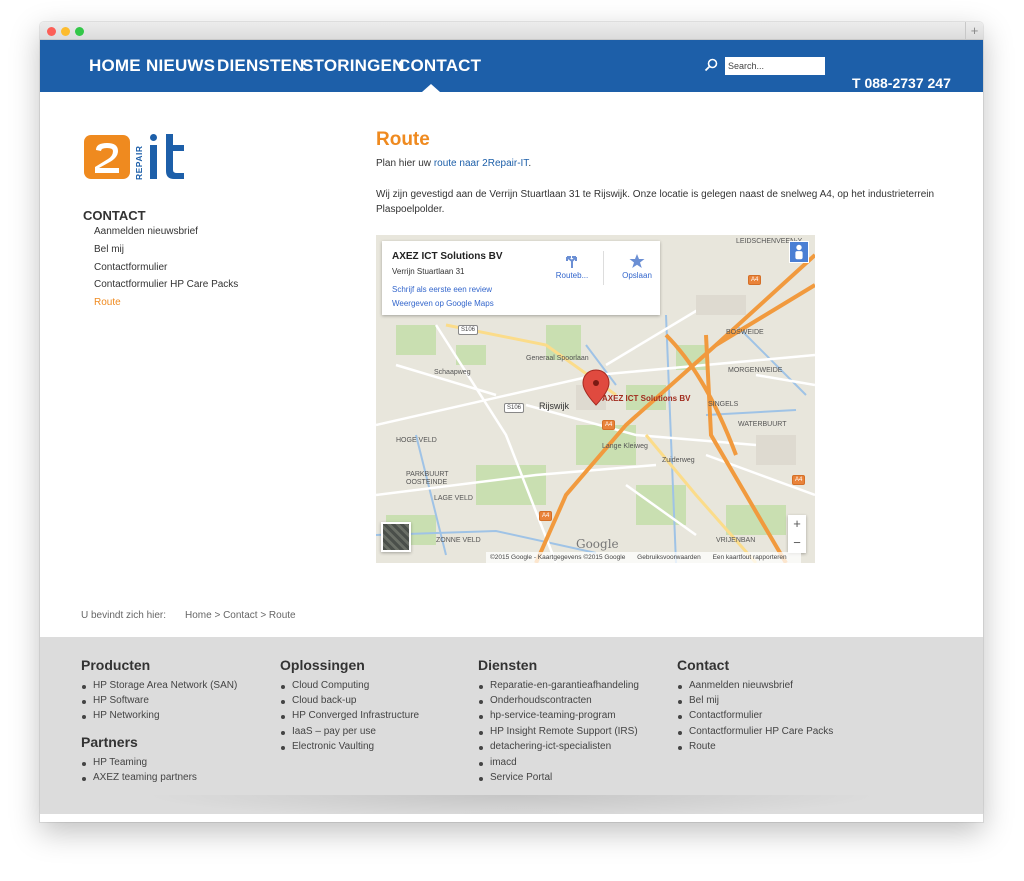 This screenshot has width=1024, height=881. Describe the element at coordinates (511, 31) in the screenshot. I see `window-titlebar: +` at that location.